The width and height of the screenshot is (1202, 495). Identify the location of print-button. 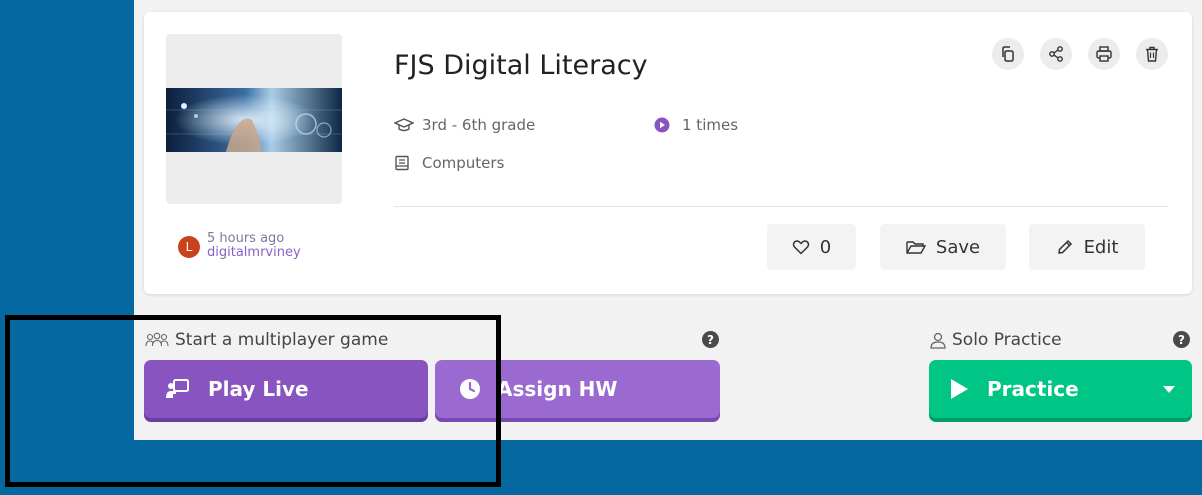
(1104, 54).